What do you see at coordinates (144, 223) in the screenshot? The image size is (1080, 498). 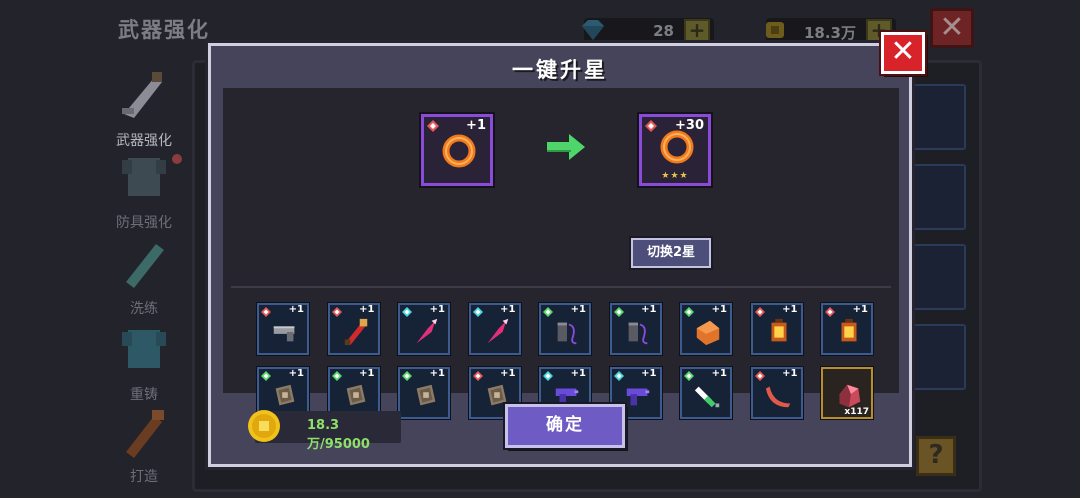 I see `sidebar-item-label: 防具强化` at bounding box center [144, 223].